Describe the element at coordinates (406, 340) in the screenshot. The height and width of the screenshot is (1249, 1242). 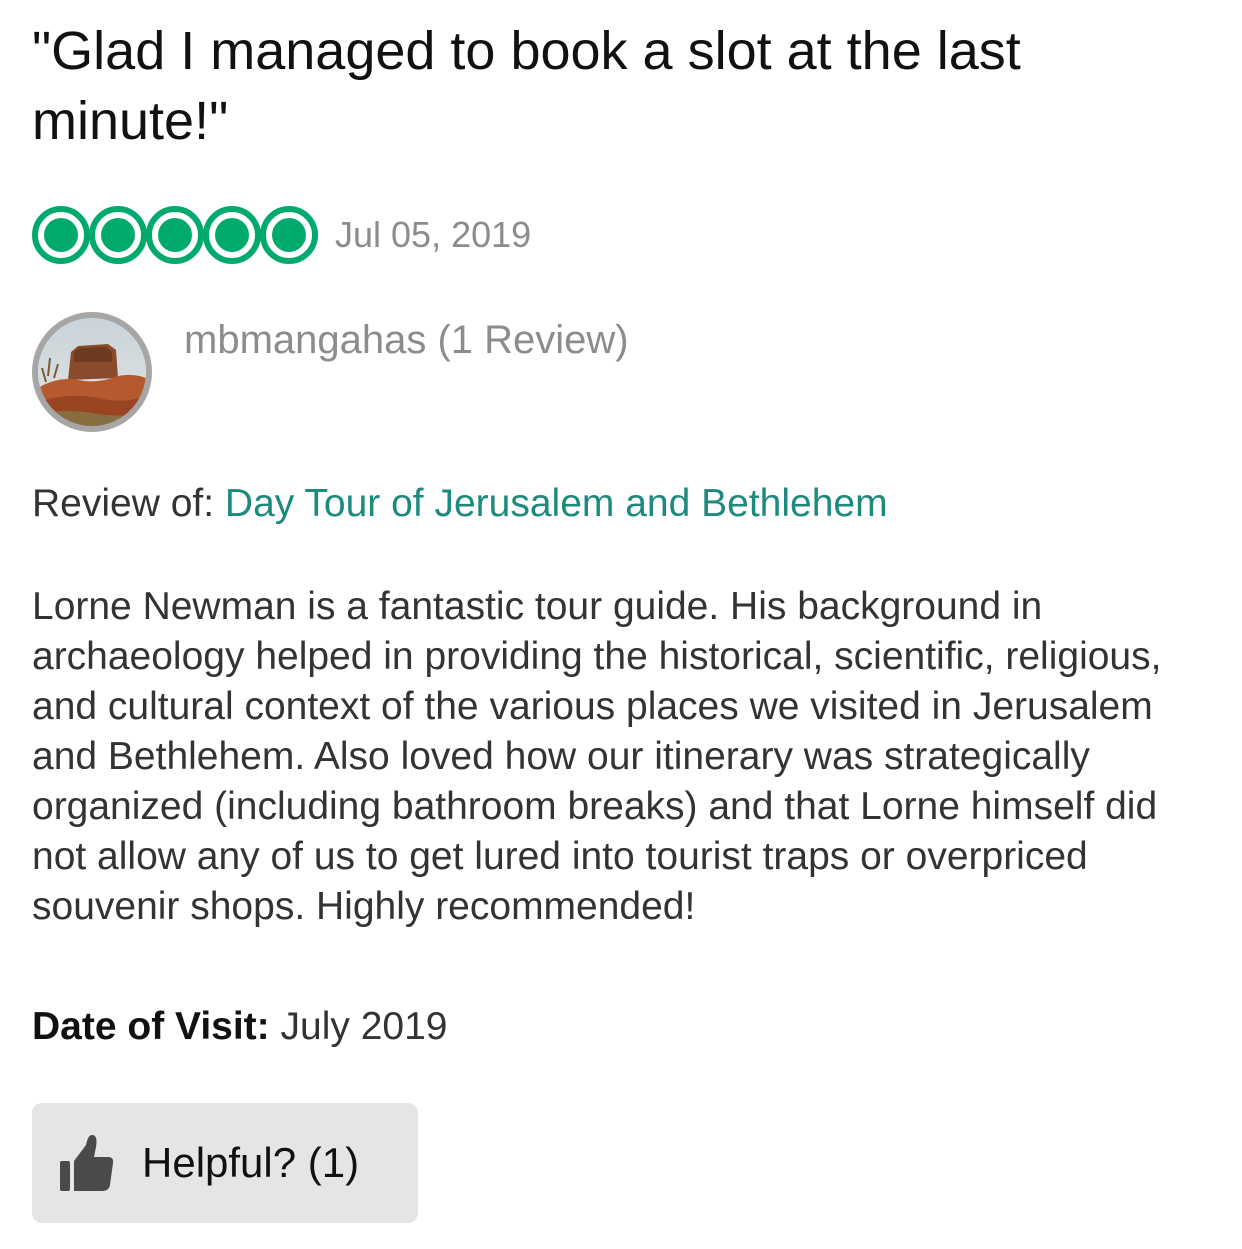
I see `reviewer-name-link: mbmangahas (1 Review)` at that location.